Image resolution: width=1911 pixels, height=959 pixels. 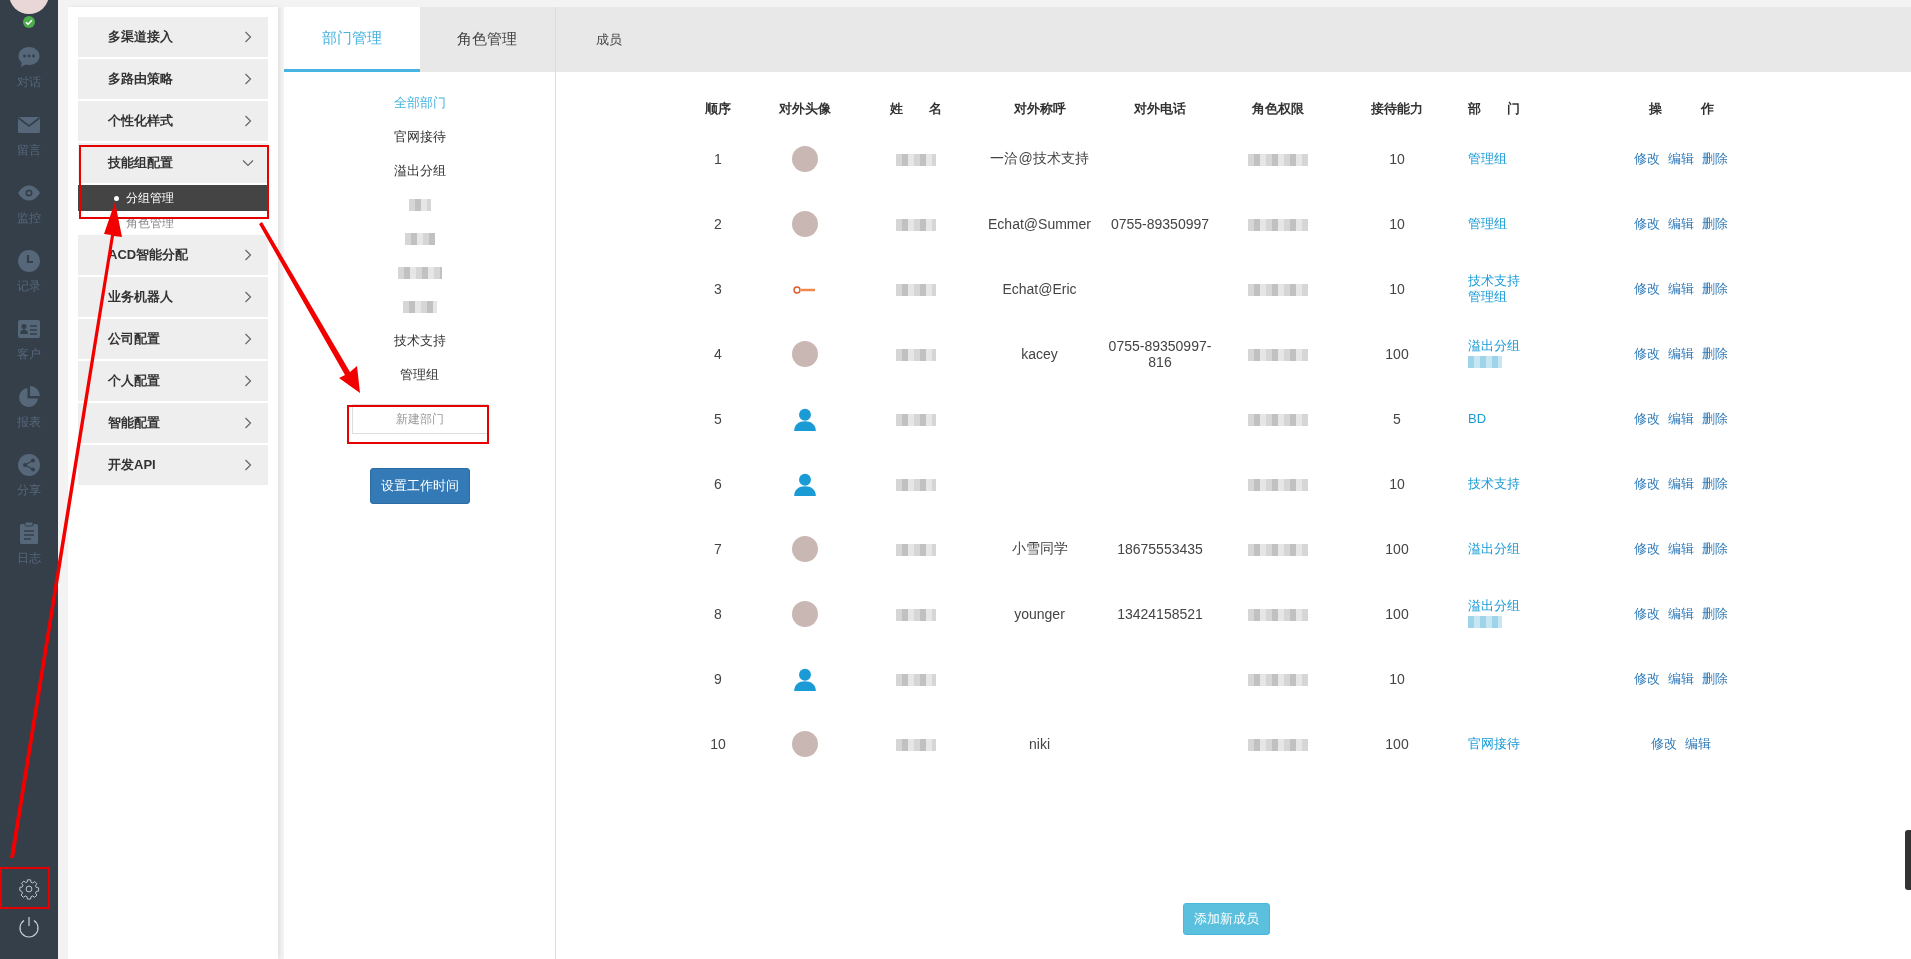 What do you see at coordinates (1477, 418) in the screenshot?
I see `department-link: BD` at bounding box center [1477, 418].